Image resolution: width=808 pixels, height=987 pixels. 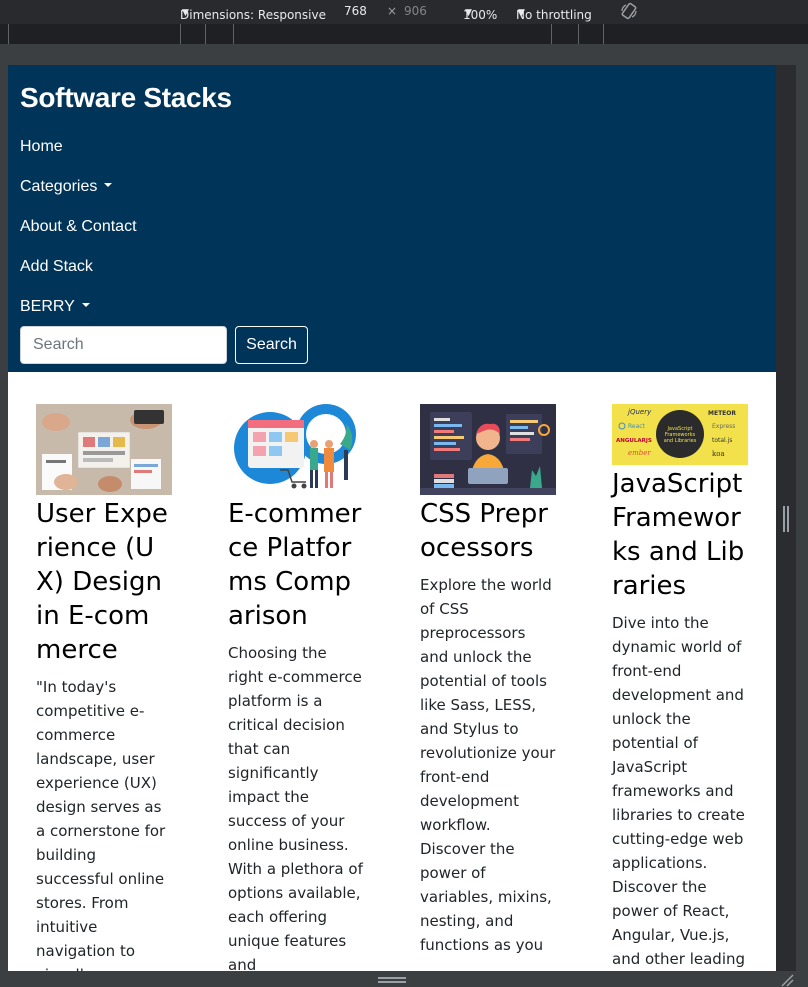 I want to click on svg-text: ember, so click(x=639, y=453).